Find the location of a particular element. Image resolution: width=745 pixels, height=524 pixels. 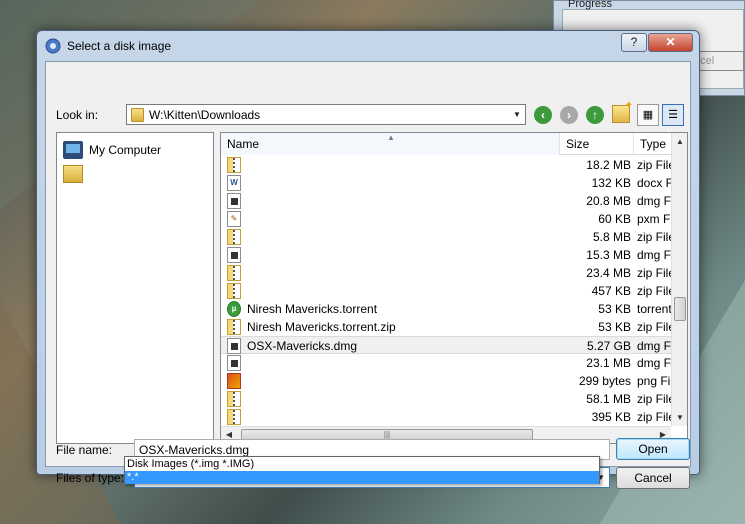

file-size: 58.1 MB is located at coordinates (608, 399).